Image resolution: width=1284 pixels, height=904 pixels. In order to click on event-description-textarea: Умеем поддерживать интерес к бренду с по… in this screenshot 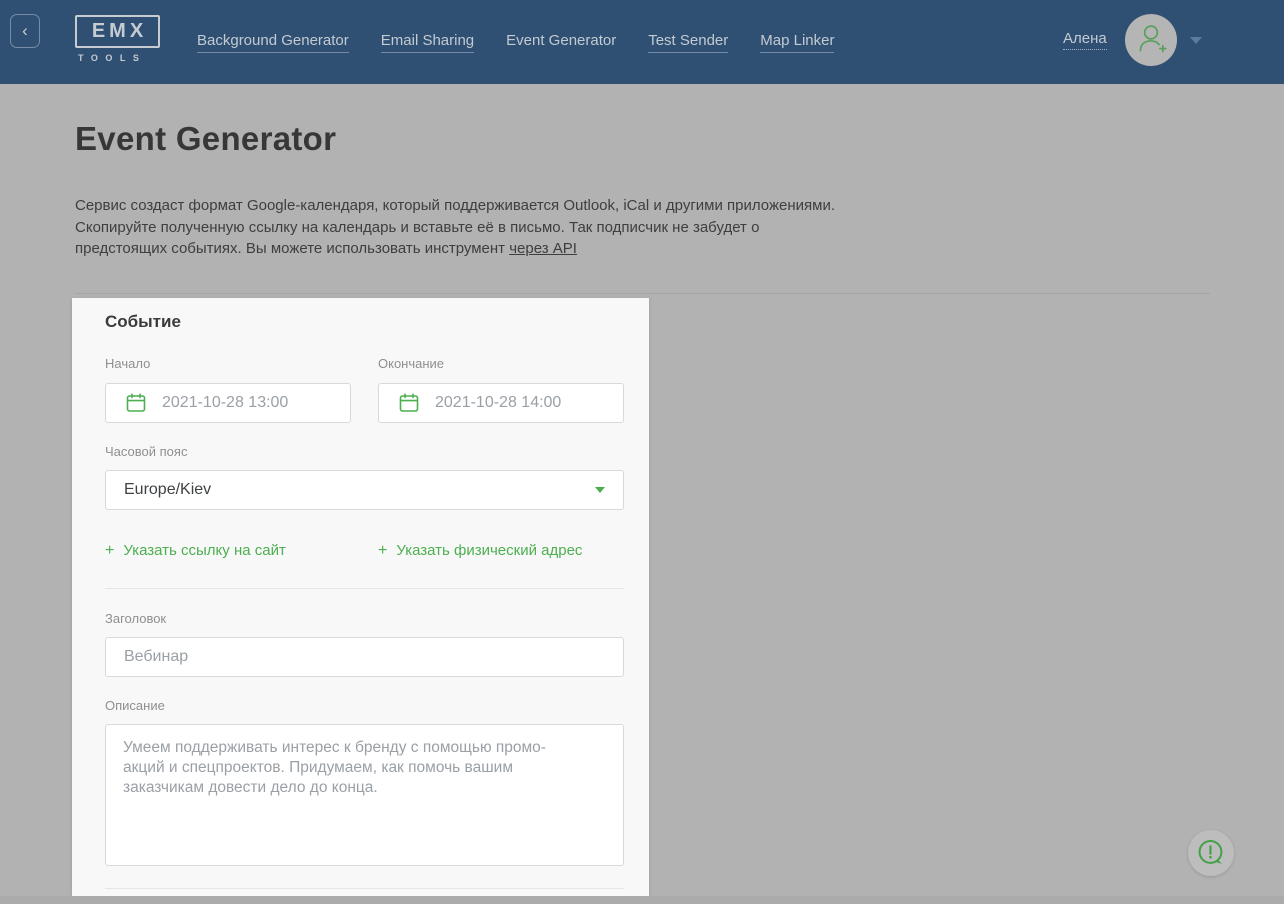, I will do `click(364, 795)`.